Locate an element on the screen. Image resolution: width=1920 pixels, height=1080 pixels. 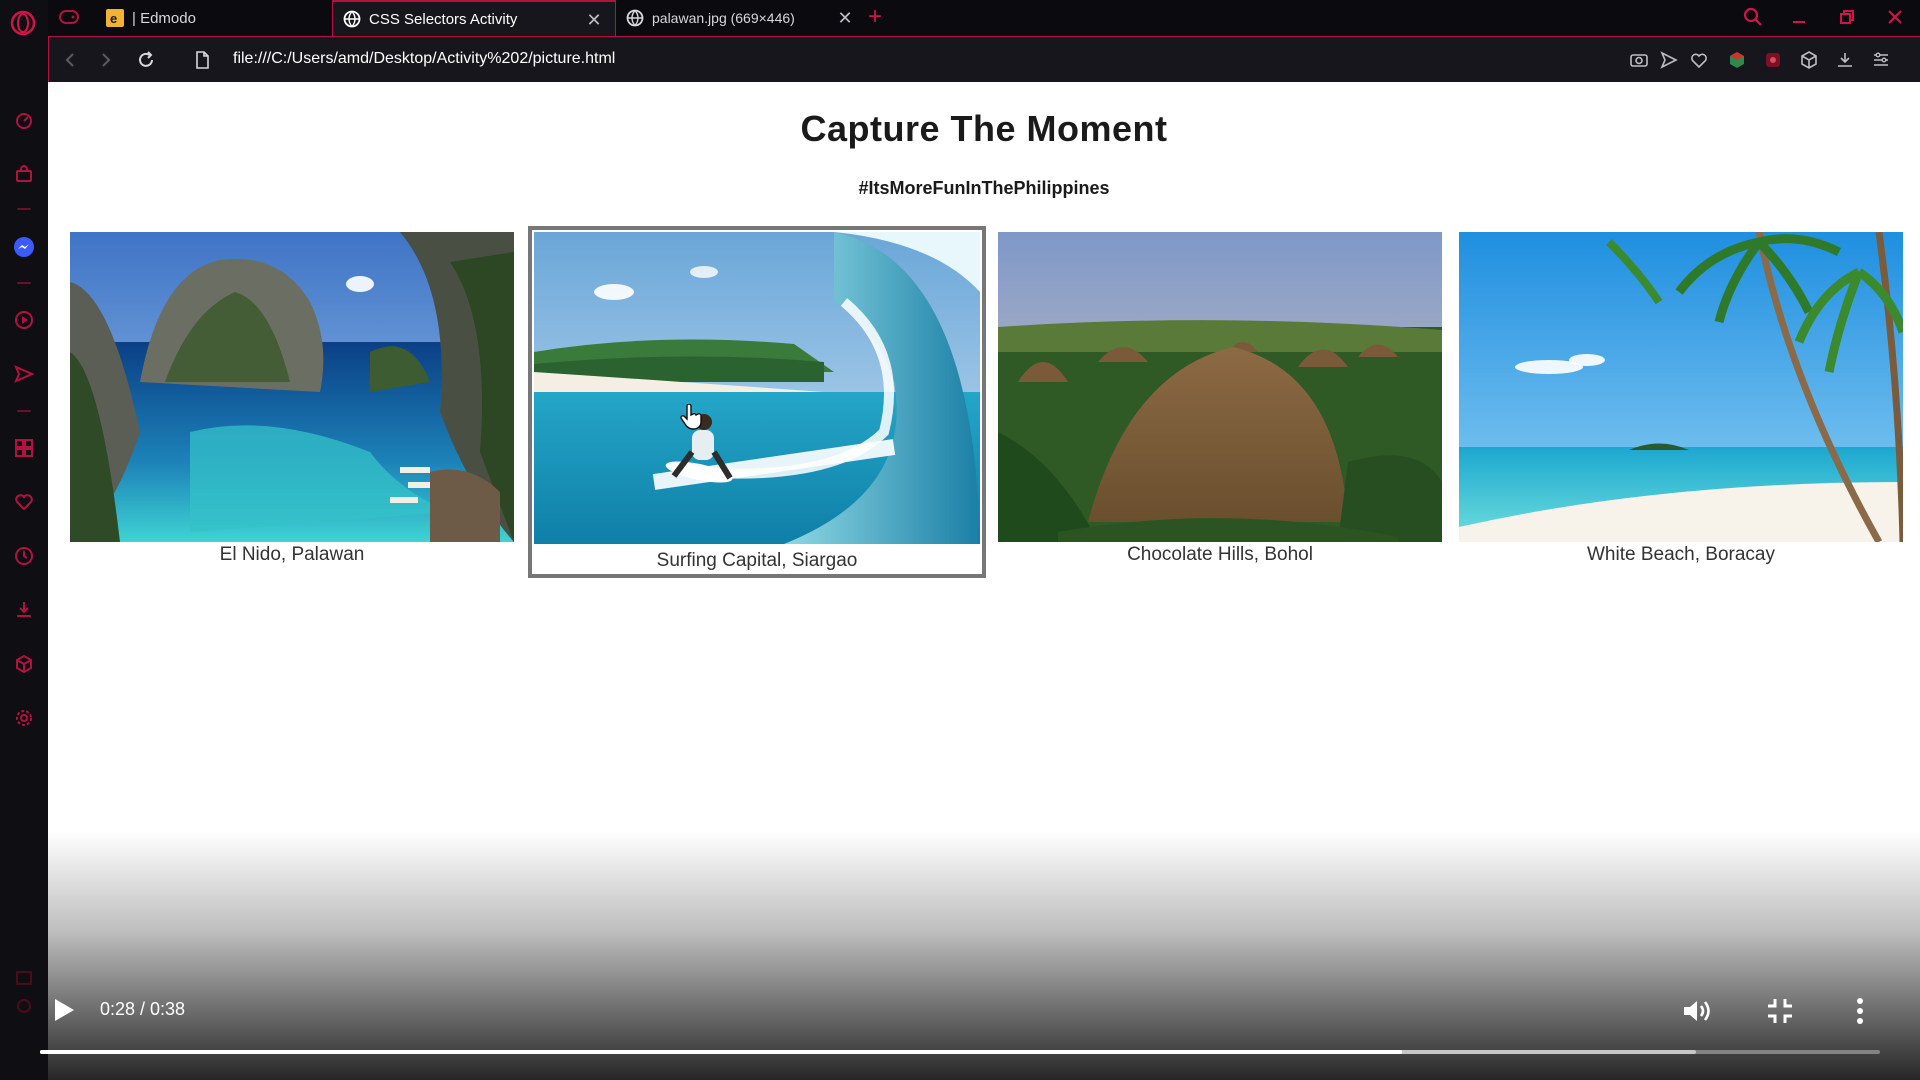
cube-icon is located at coordinates (1809, 60).